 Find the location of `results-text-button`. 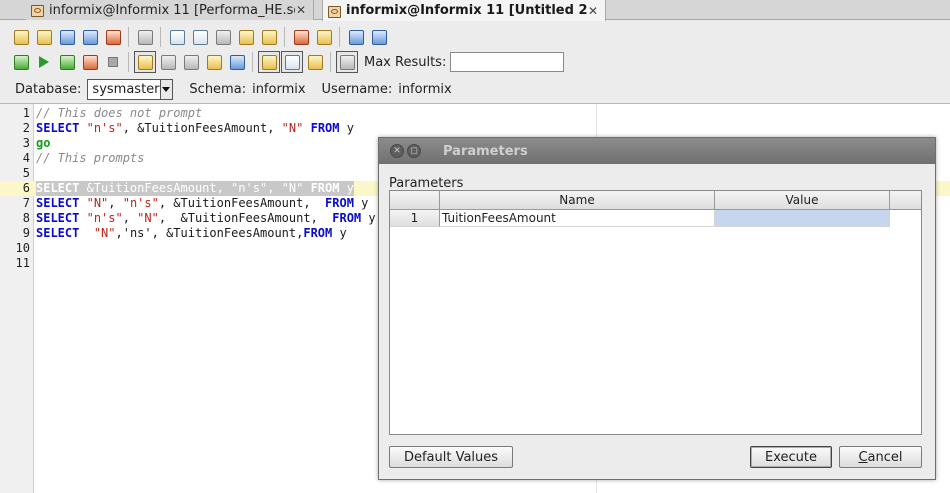

results-text-button is located at coordinates (292, 62).